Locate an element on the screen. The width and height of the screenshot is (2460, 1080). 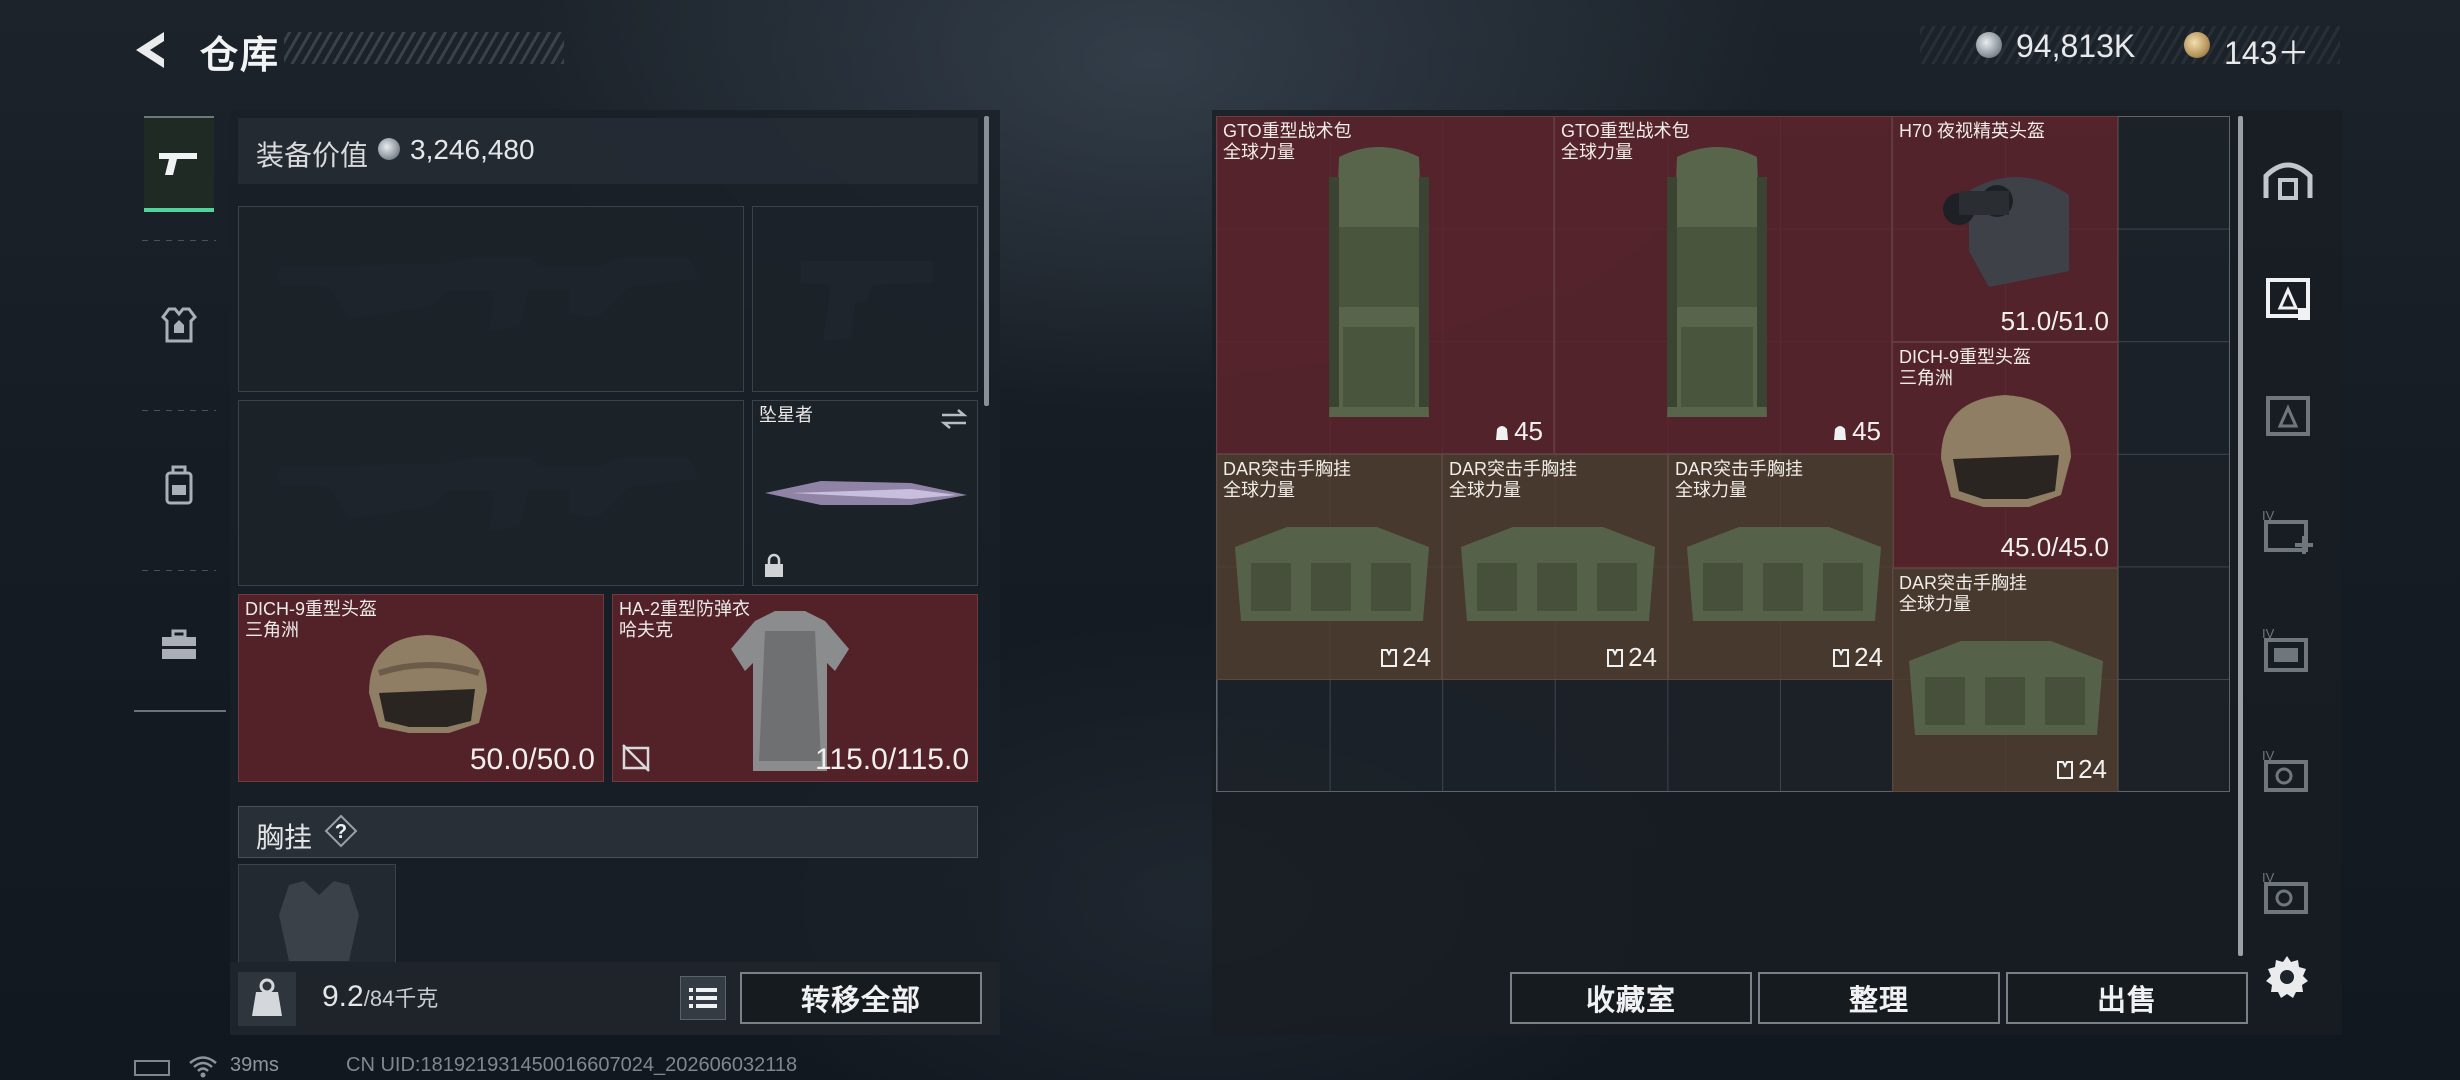
tab-backpack is located at coordinates (179, 485).